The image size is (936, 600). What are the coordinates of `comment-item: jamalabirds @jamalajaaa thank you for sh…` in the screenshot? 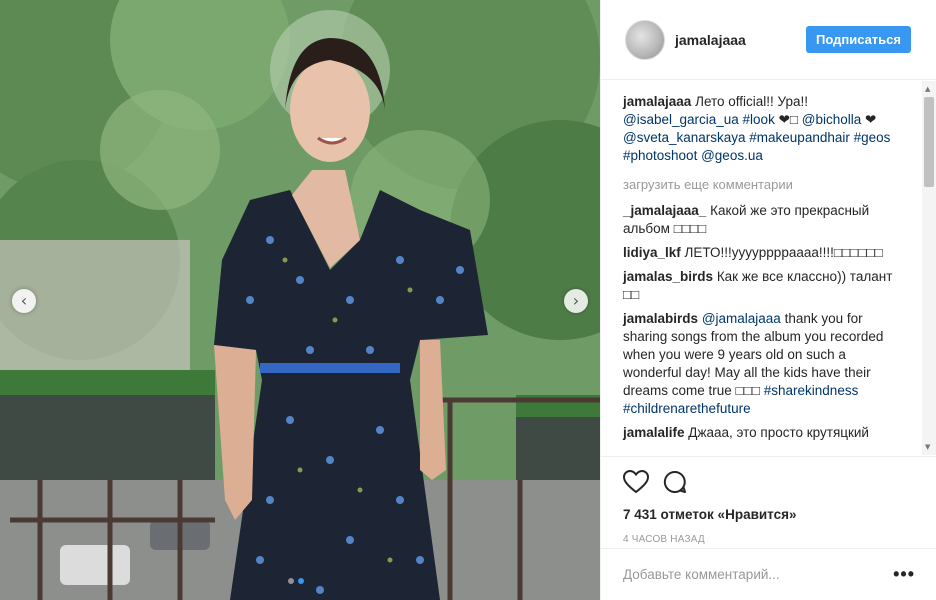 It's located at (761, 364).